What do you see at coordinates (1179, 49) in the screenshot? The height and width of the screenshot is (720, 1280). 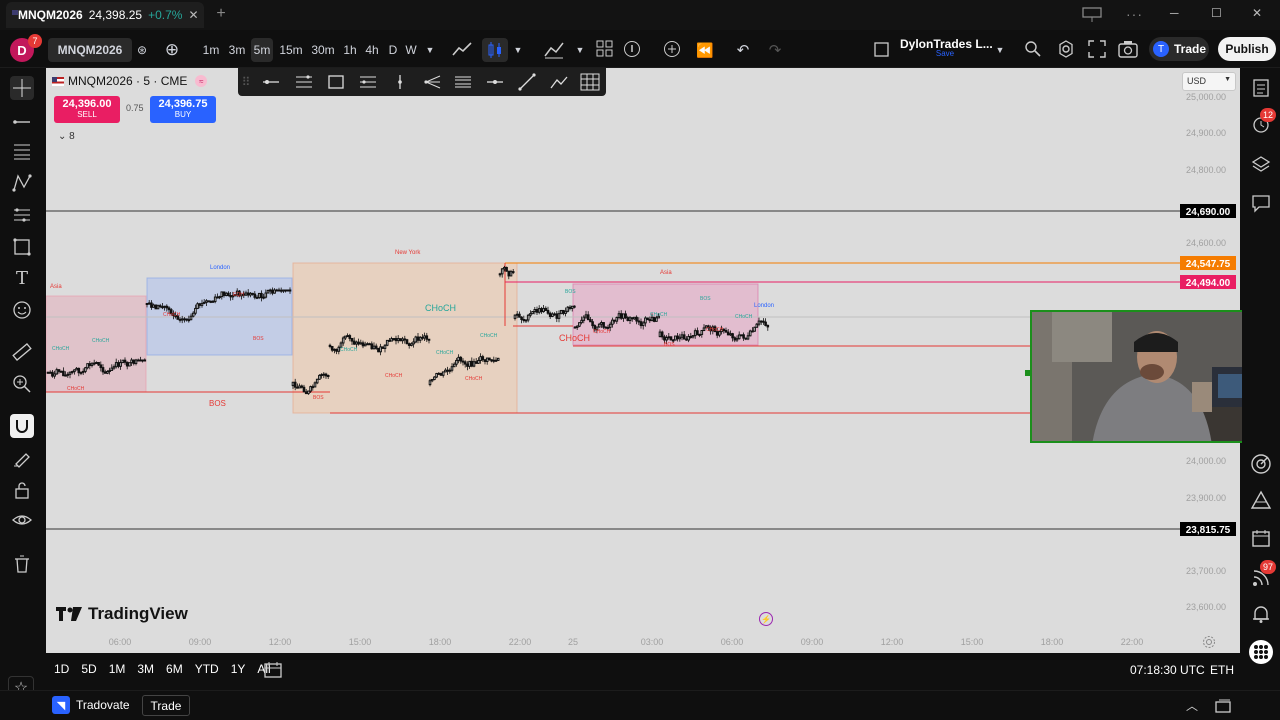 I see `trade-button: T Trade` at bounding box center [1179, 49].